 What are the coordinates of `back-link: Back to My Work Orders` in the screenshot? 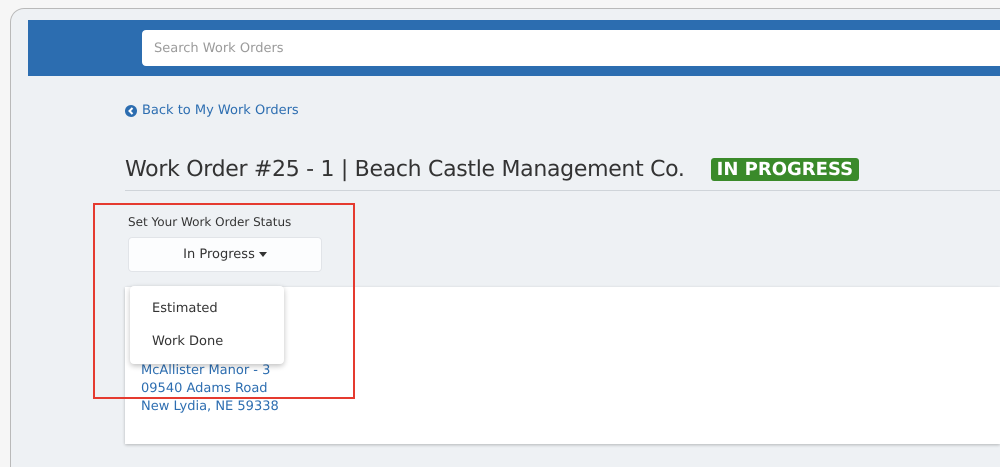 It's located at (212, 110).